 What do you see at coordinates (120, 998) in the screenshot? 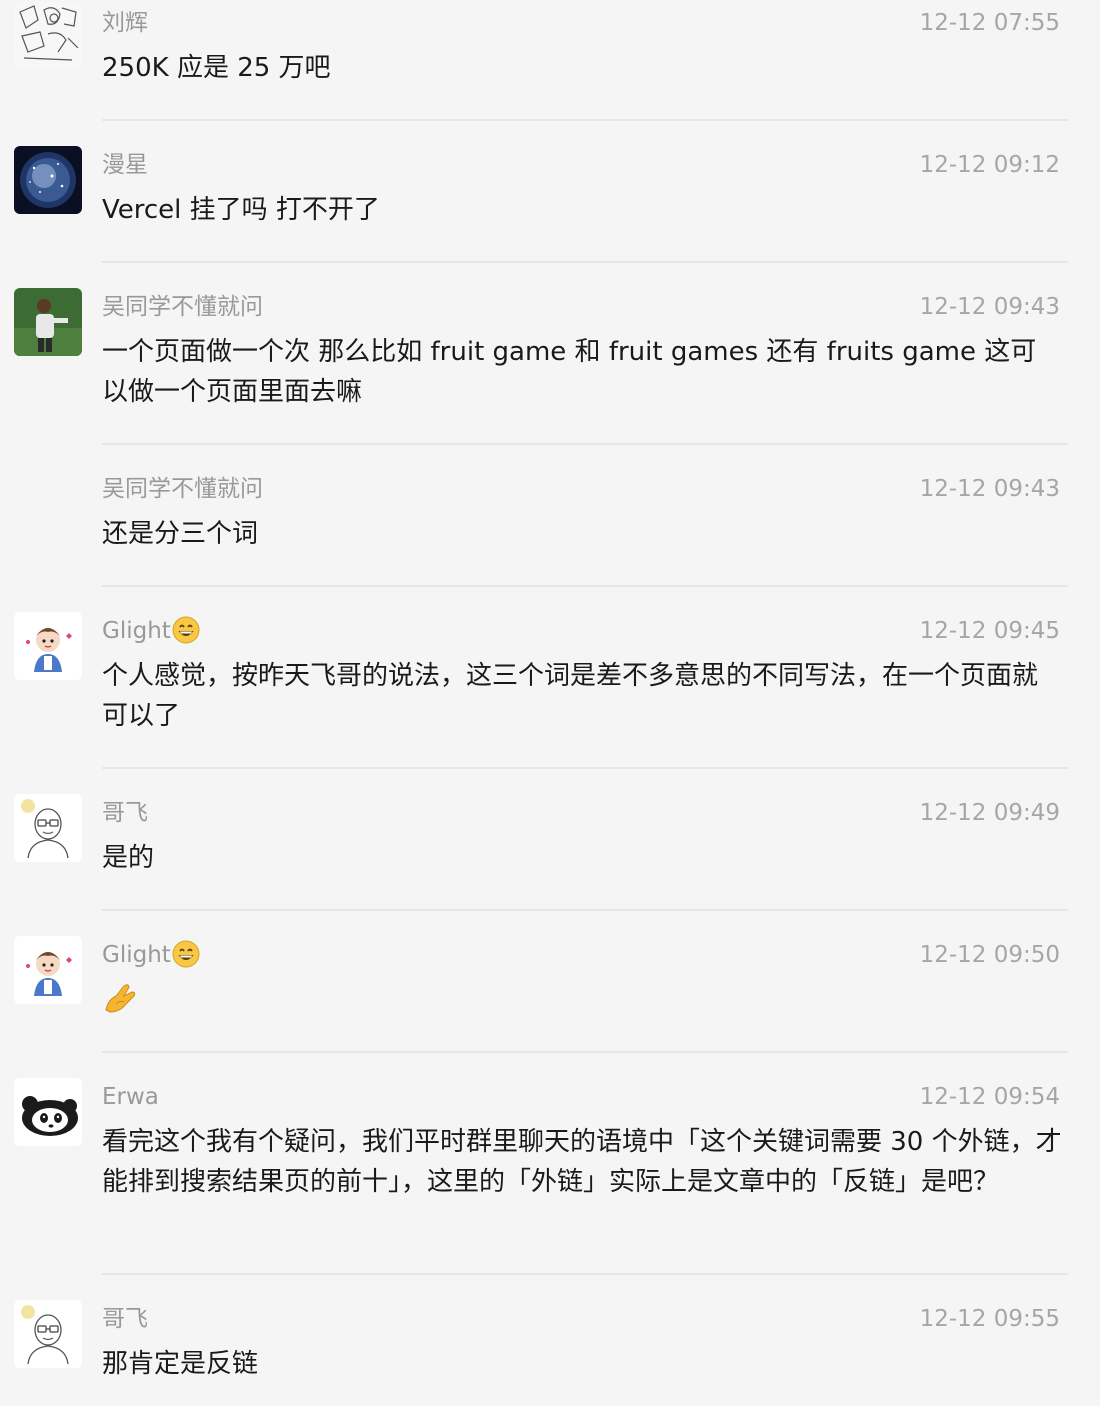
I see `pinched-hand-icon` at bounding box center [120, 998].